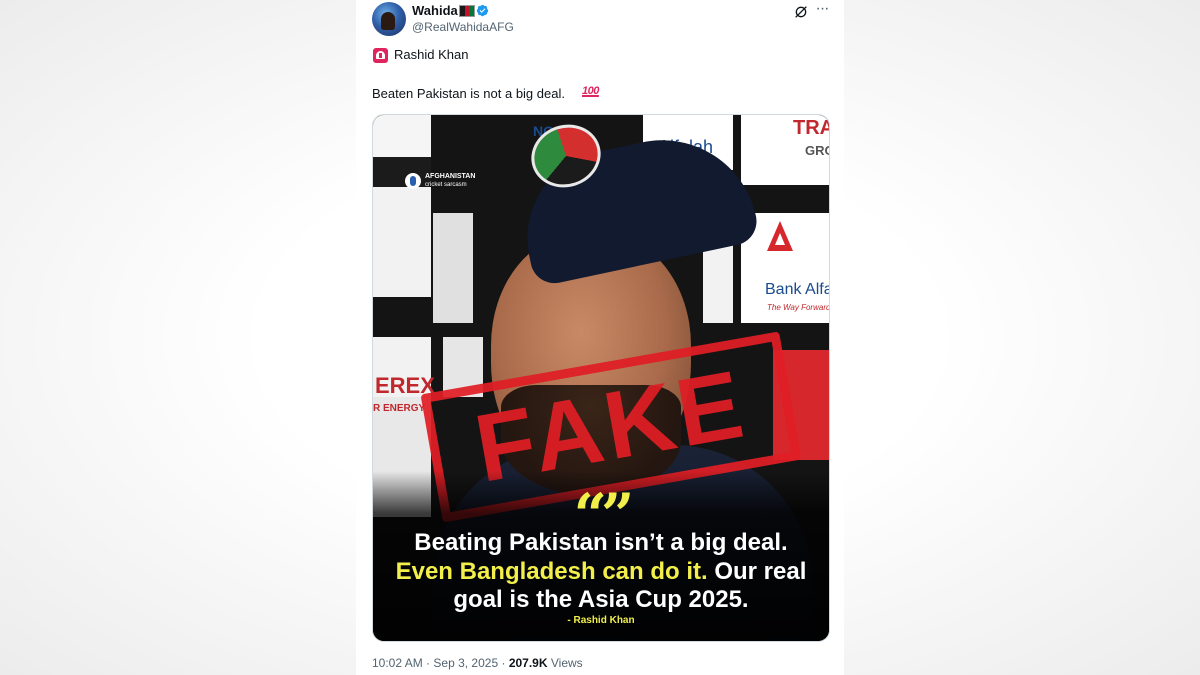 This screenshot has height=675, width=1200. I want to click on sponsor-text: TRA, so click(811, 128).